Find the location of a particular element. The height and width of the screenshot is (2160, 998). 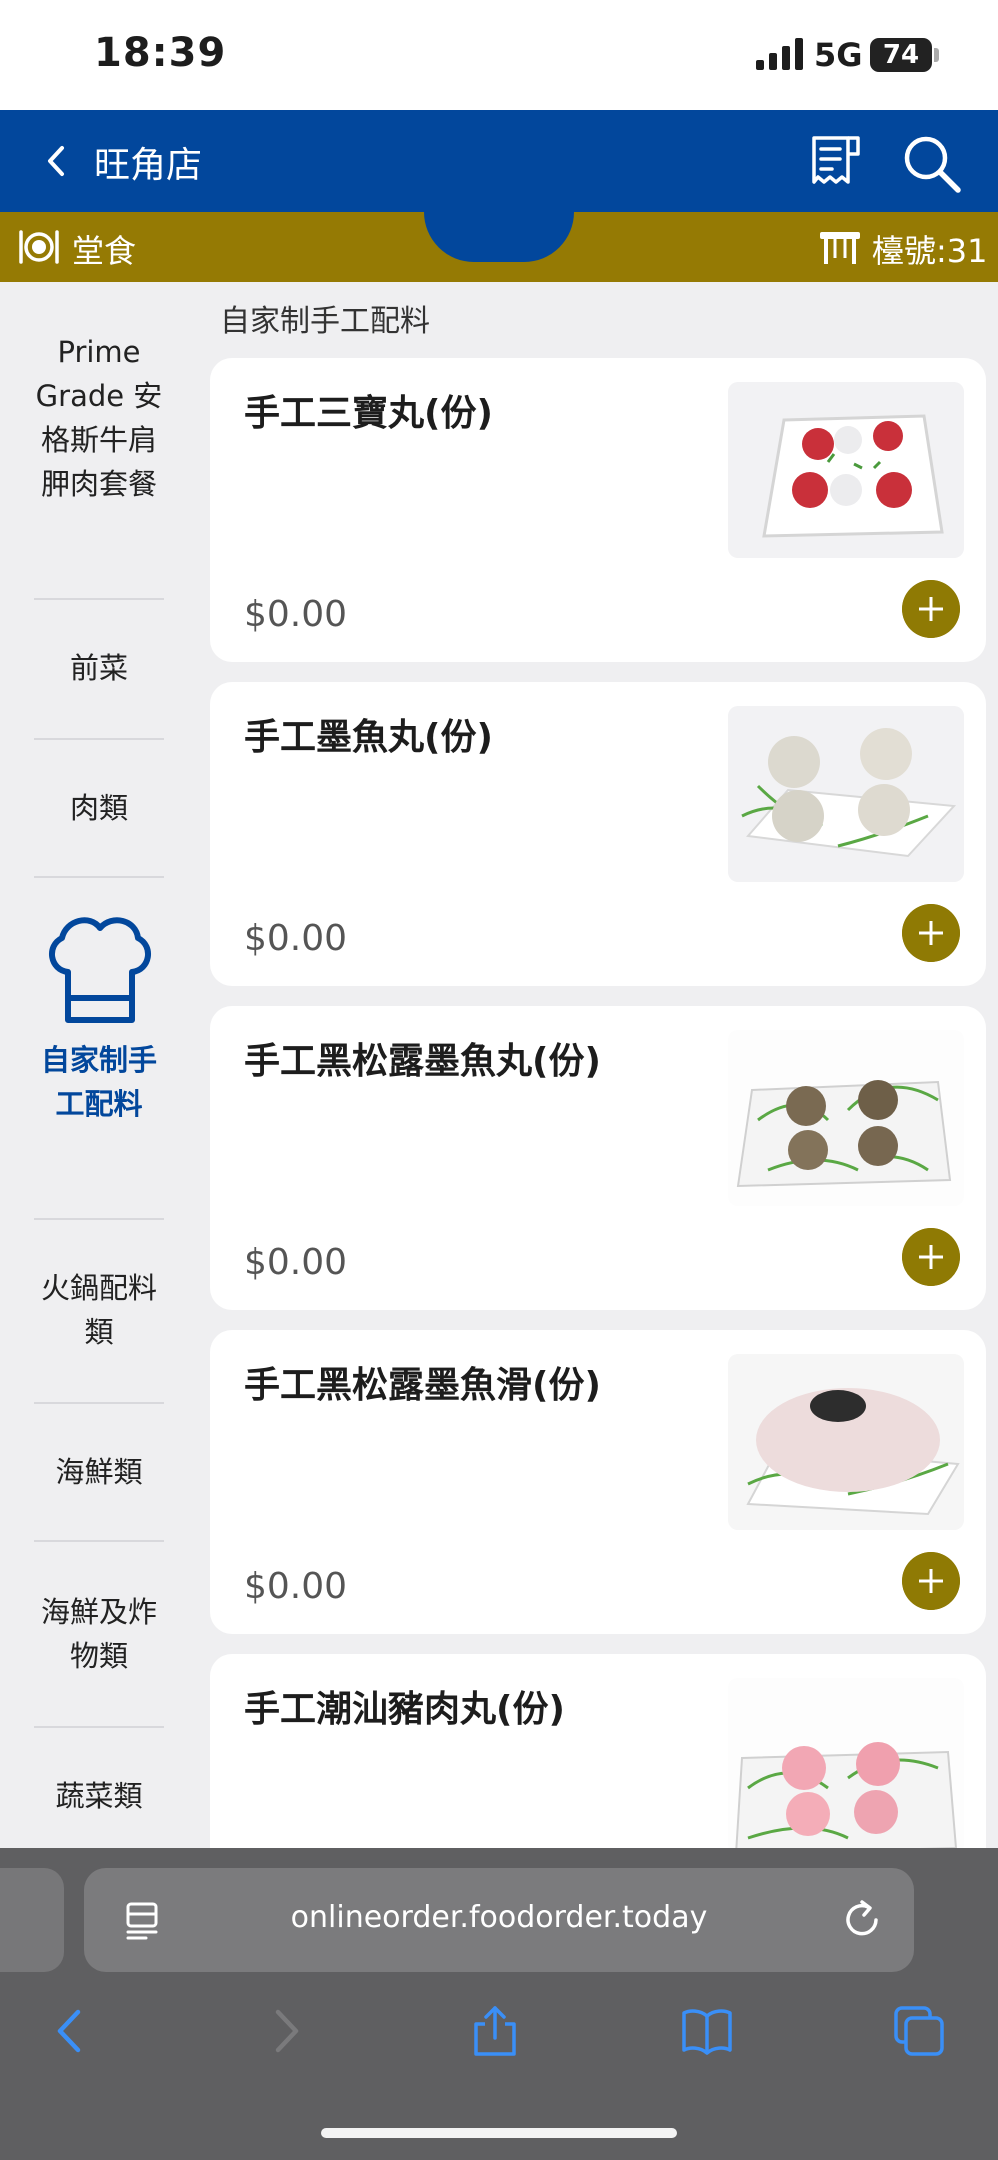

product-name: 手工黑松露墨魚丸(份) is located at coordinates (422, 1061).